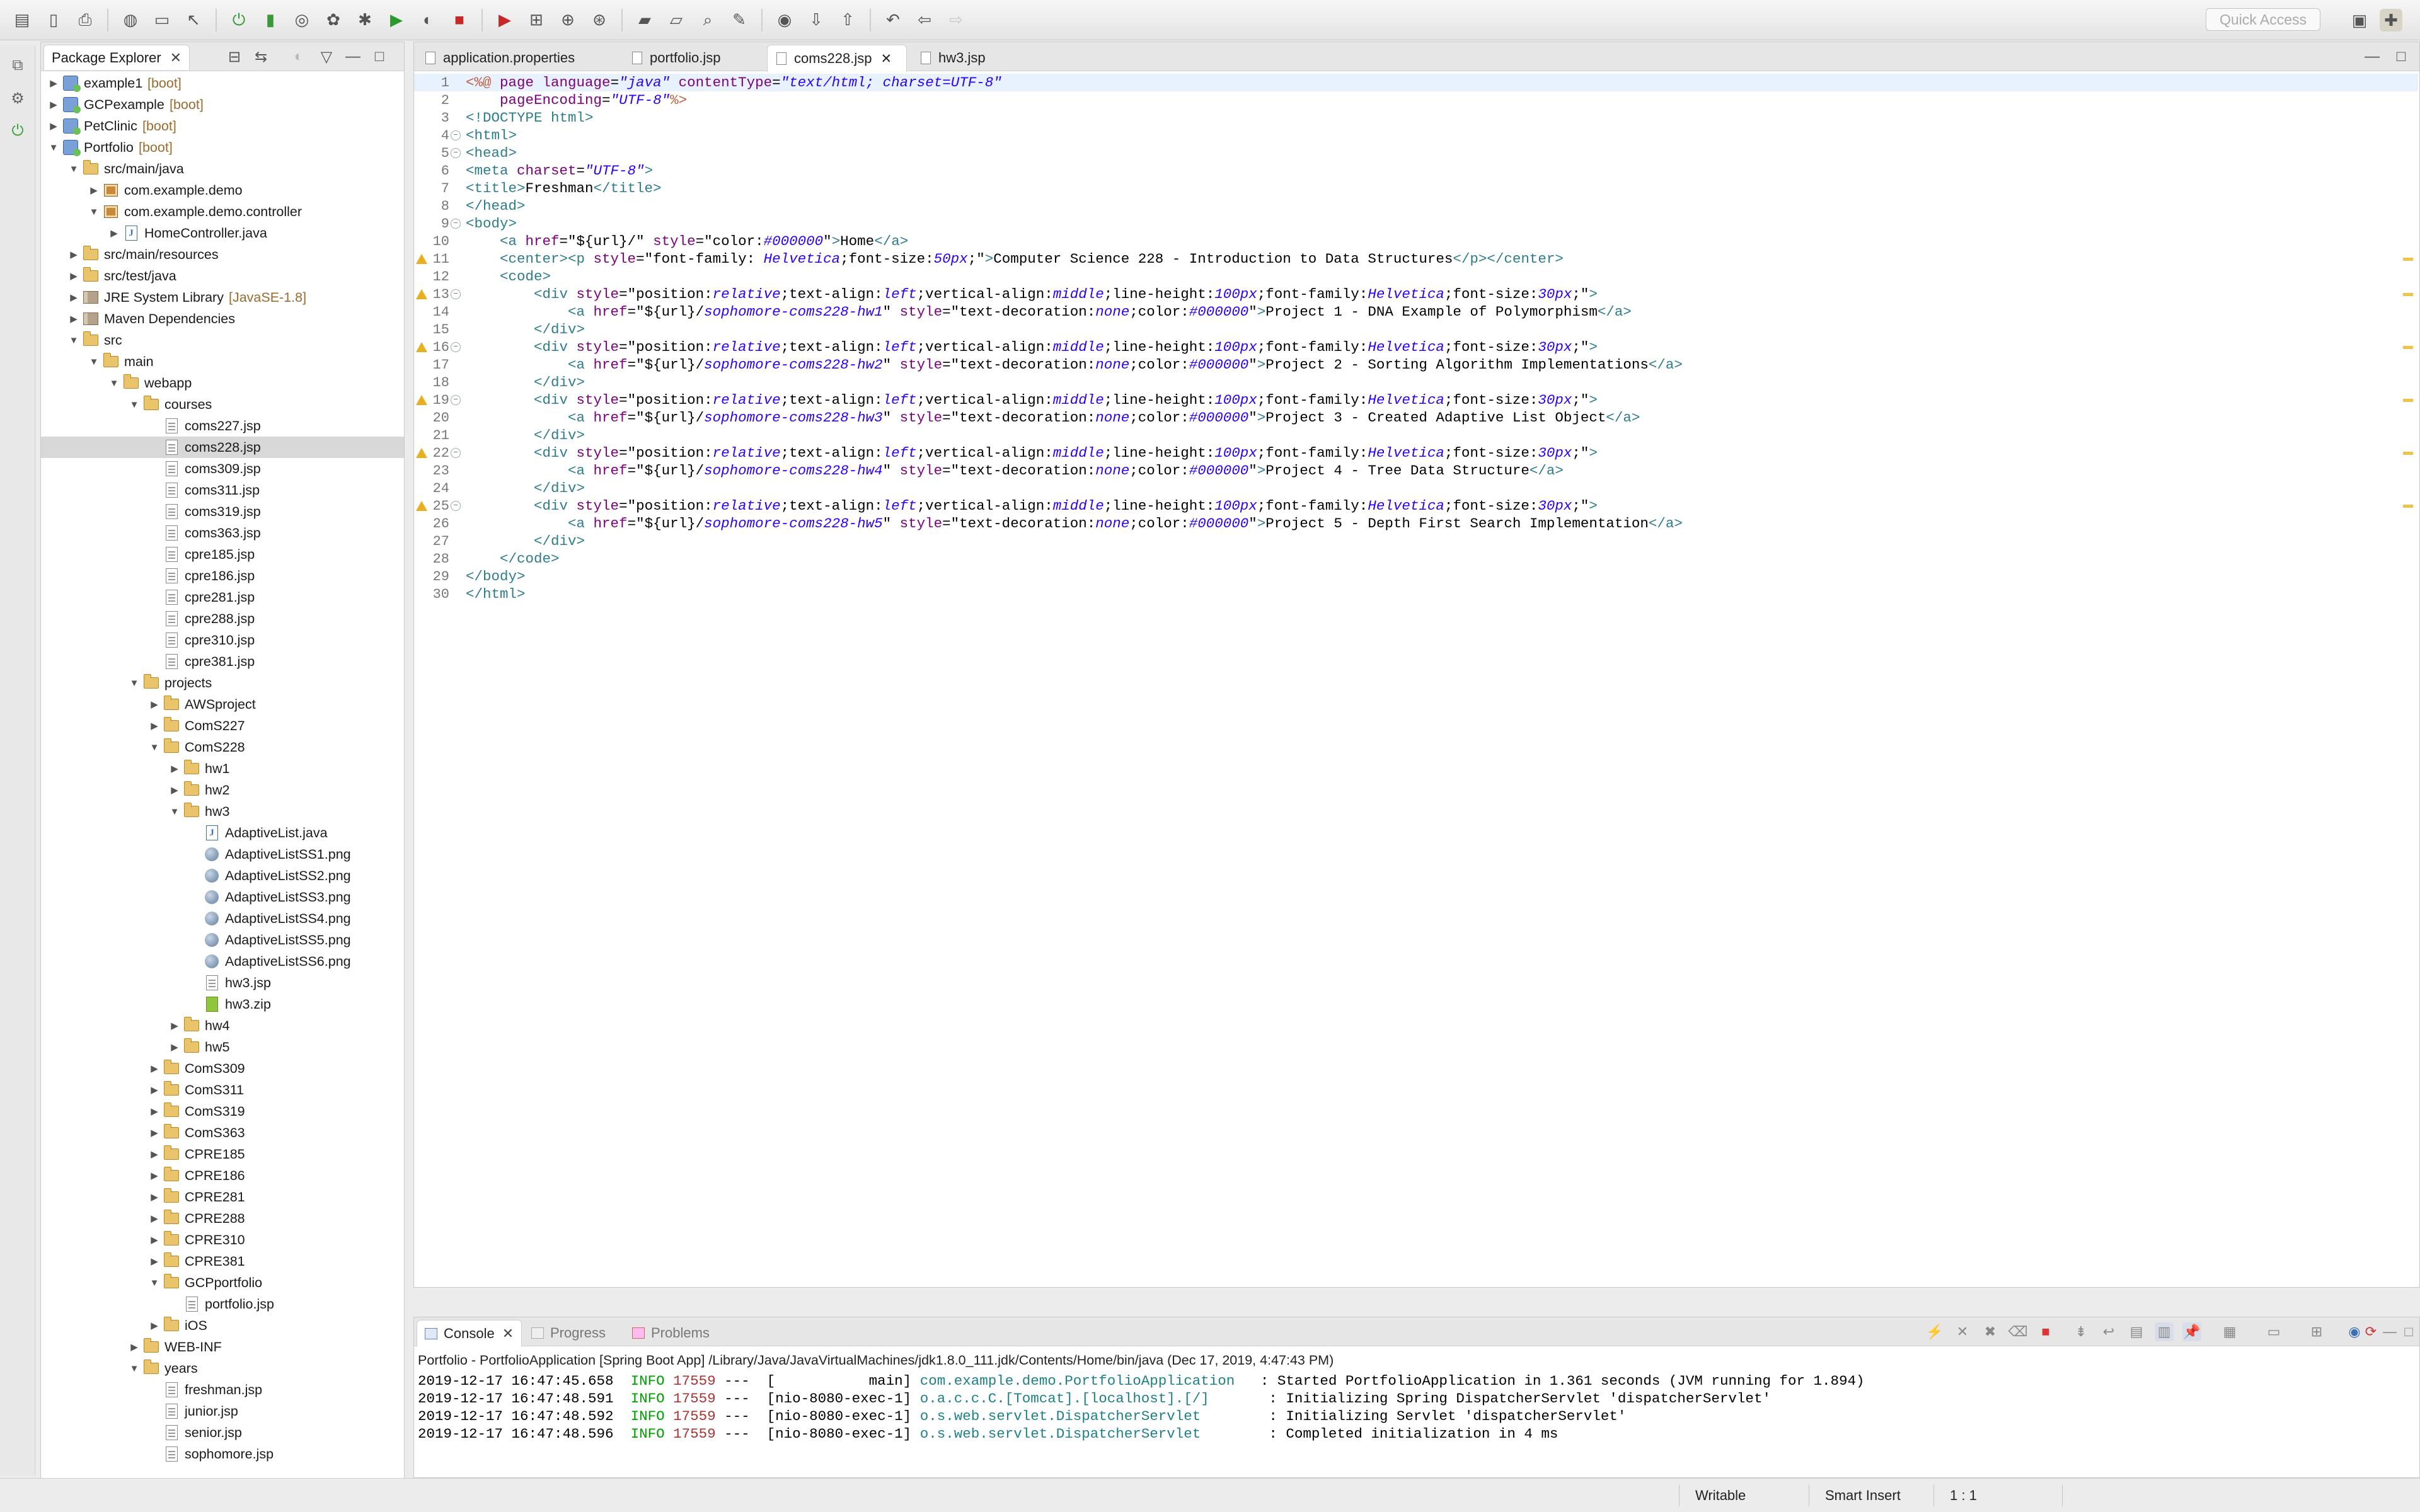 This screenshot has width=2420, height=1512. Describe the element at coordinates (2229, 1331) in the screenshot. I see `display-console-icon: ▦` at that location.